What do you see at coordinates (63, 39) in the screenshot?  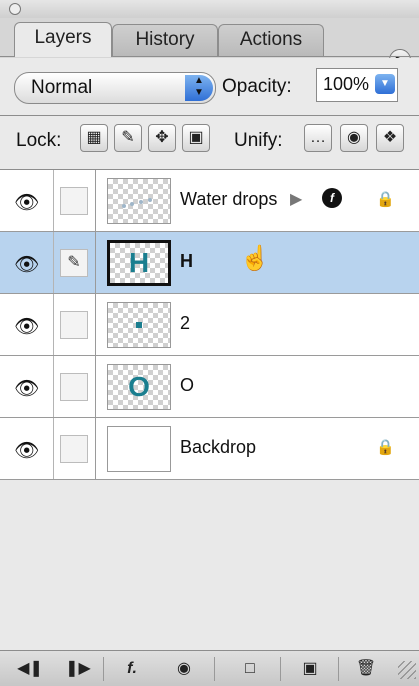 I see `tab-layers: Layers` at bounding box center [63, 39].